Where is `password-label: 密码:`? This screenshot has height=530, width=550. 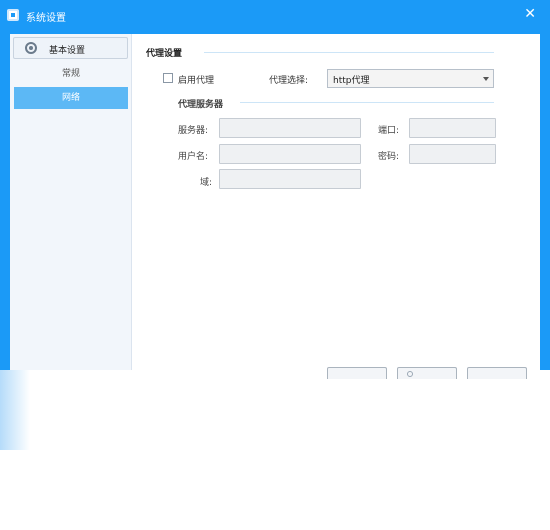 password-label: 密码: is located at coordinates (389, 157).